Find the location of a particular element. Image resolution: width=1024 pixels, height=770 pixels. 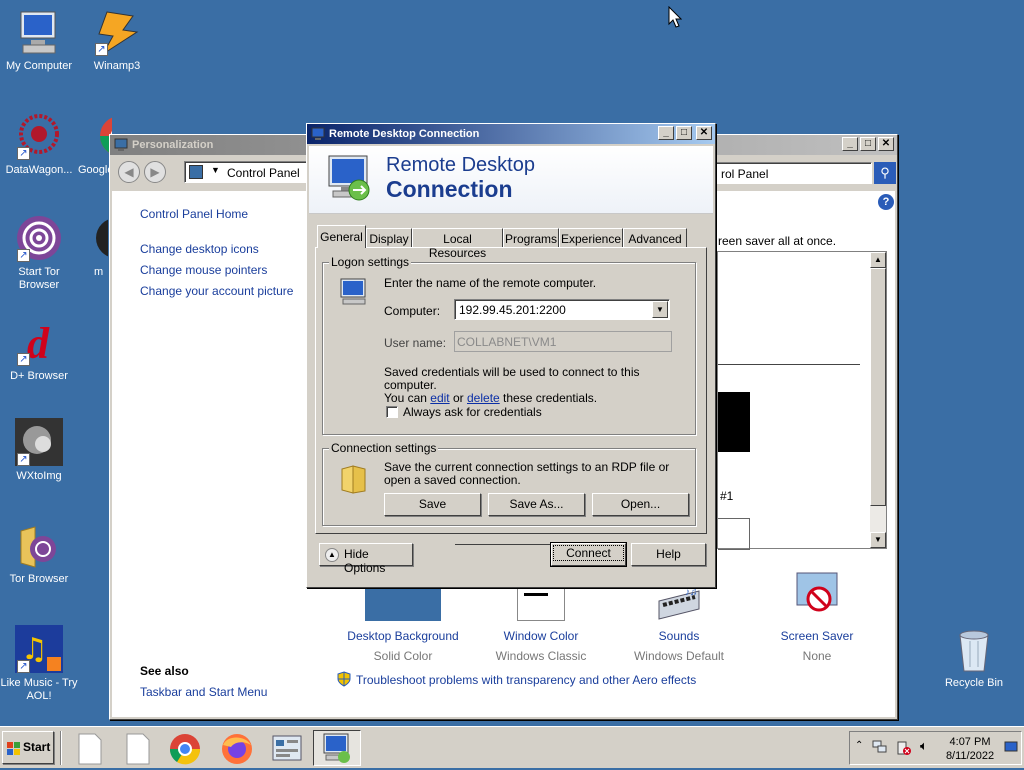

sidebar-link-account-picture: Change your account picture is located at coordinates (216, 291).